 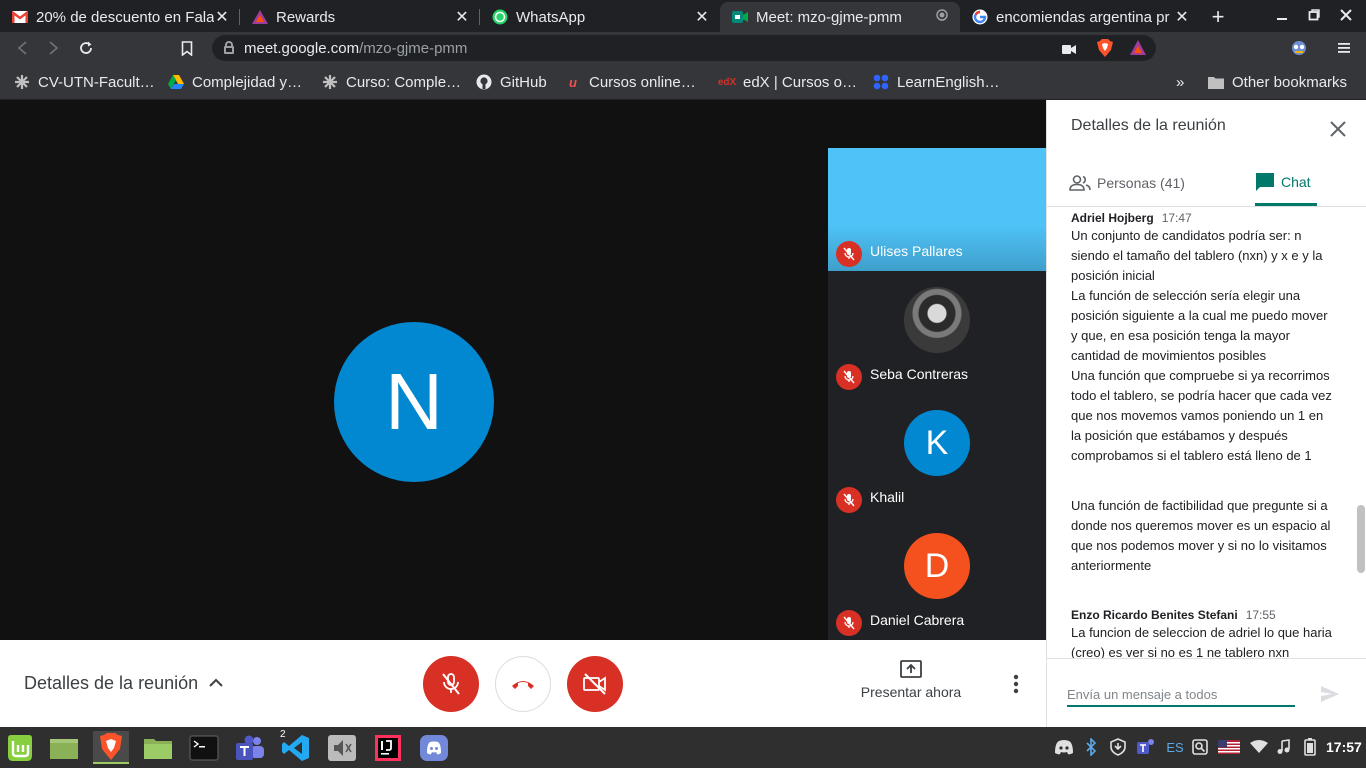 I want to click on participant-tile: D Daniel Cabrera, so click(x=937, y=578).